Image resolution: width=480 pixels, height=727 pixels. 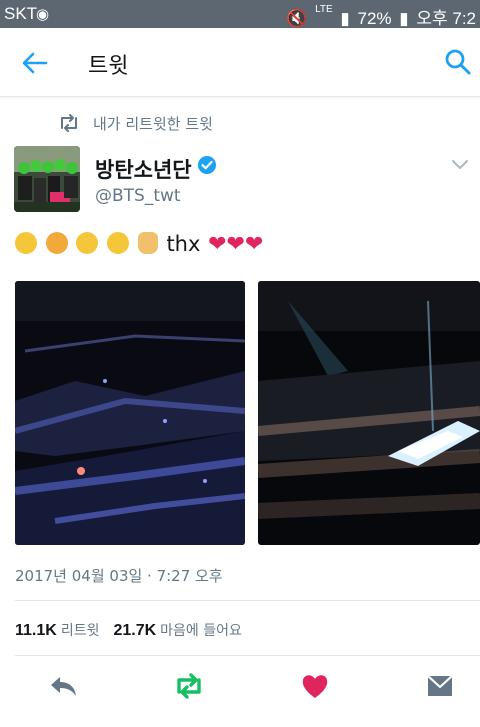 I want to click on author-name: 방탄소년단, so click(x=143, y=169).